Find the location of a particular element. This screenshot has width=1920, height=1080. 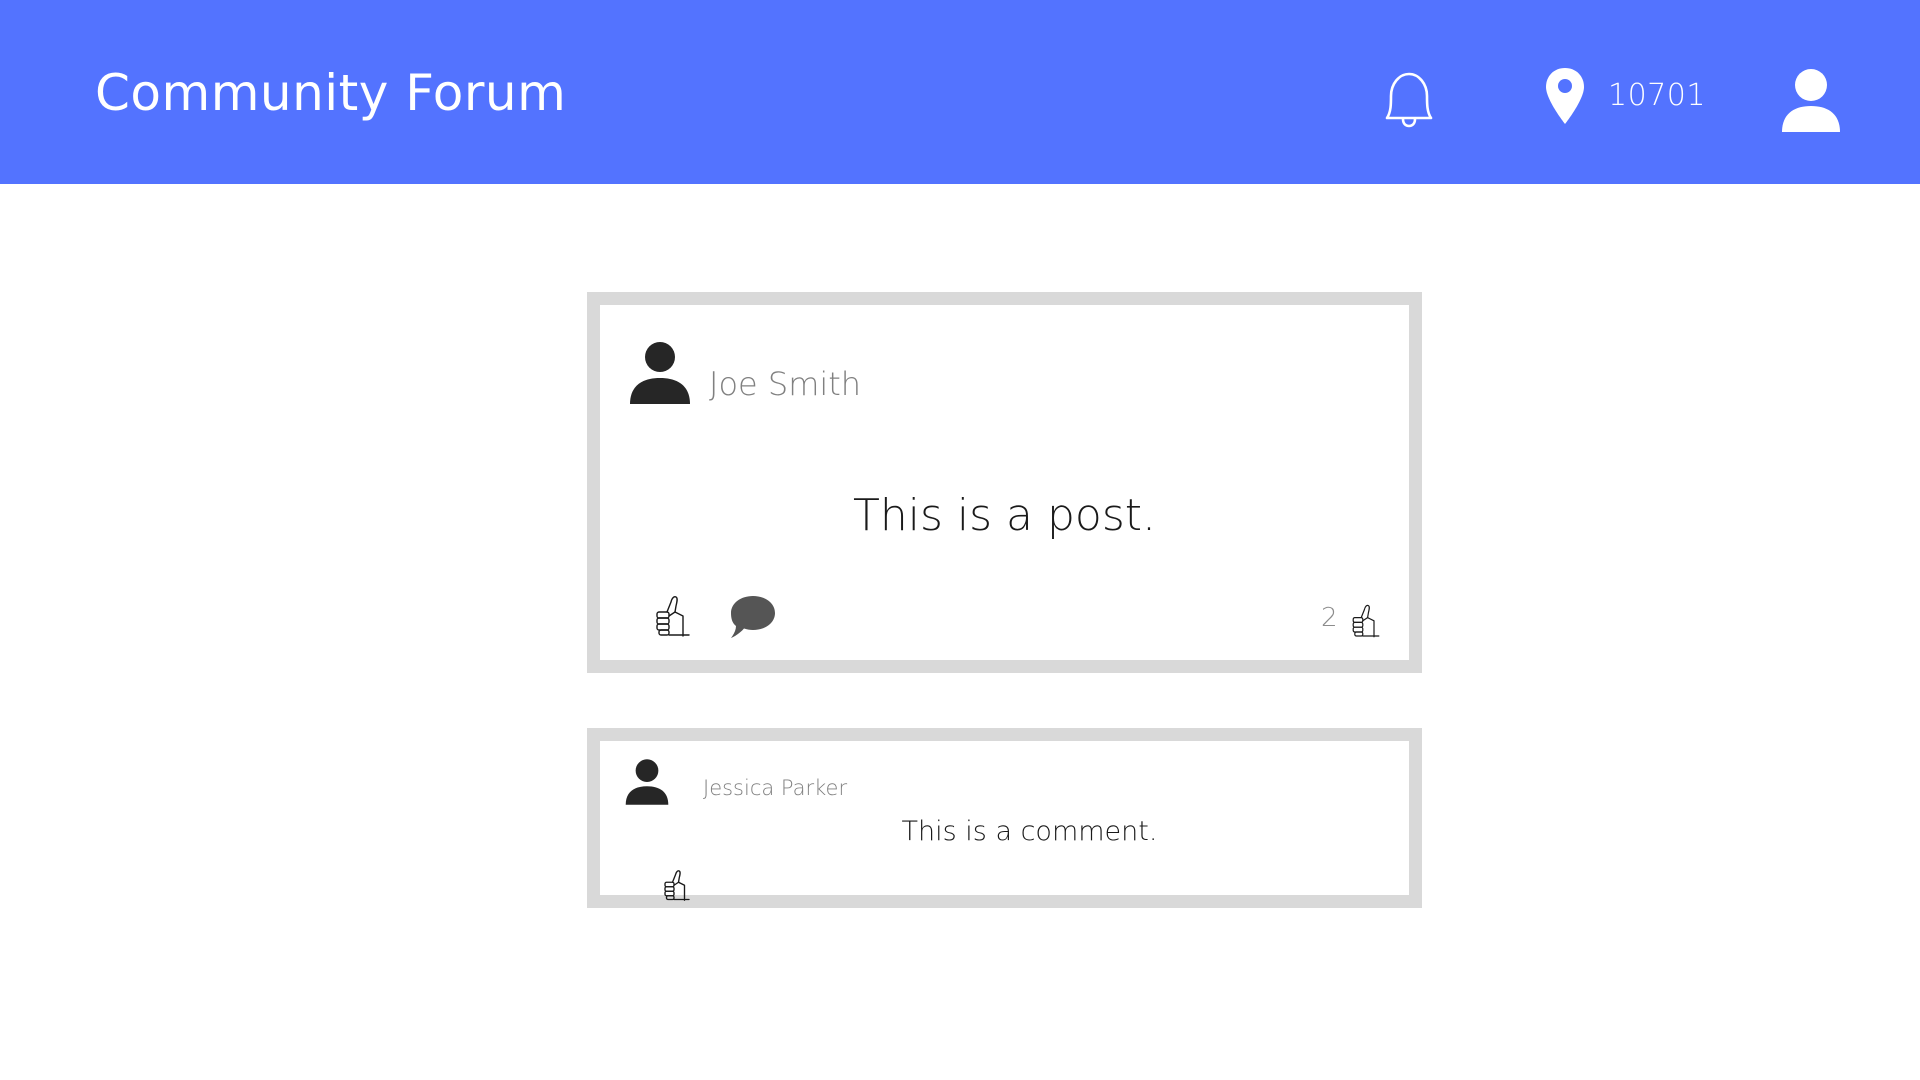

map-pin-icon is located at coordinates (1565, 96).